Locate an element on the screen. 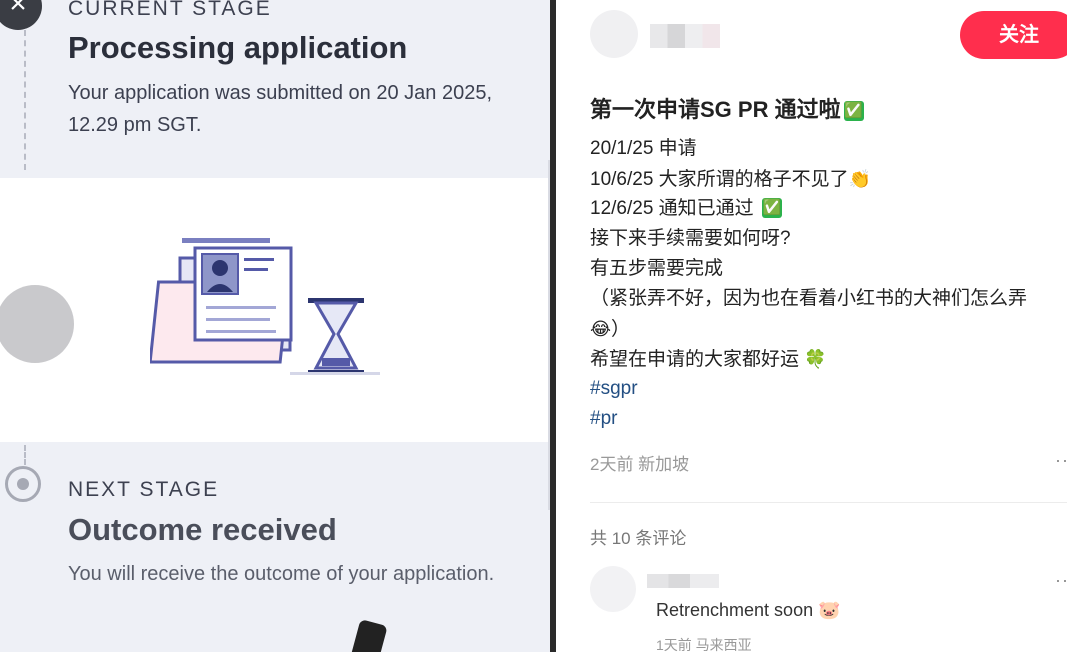 This screenshot has width=1067, height=655. next-stage-marker-icon is located at coordinates (23, 484).